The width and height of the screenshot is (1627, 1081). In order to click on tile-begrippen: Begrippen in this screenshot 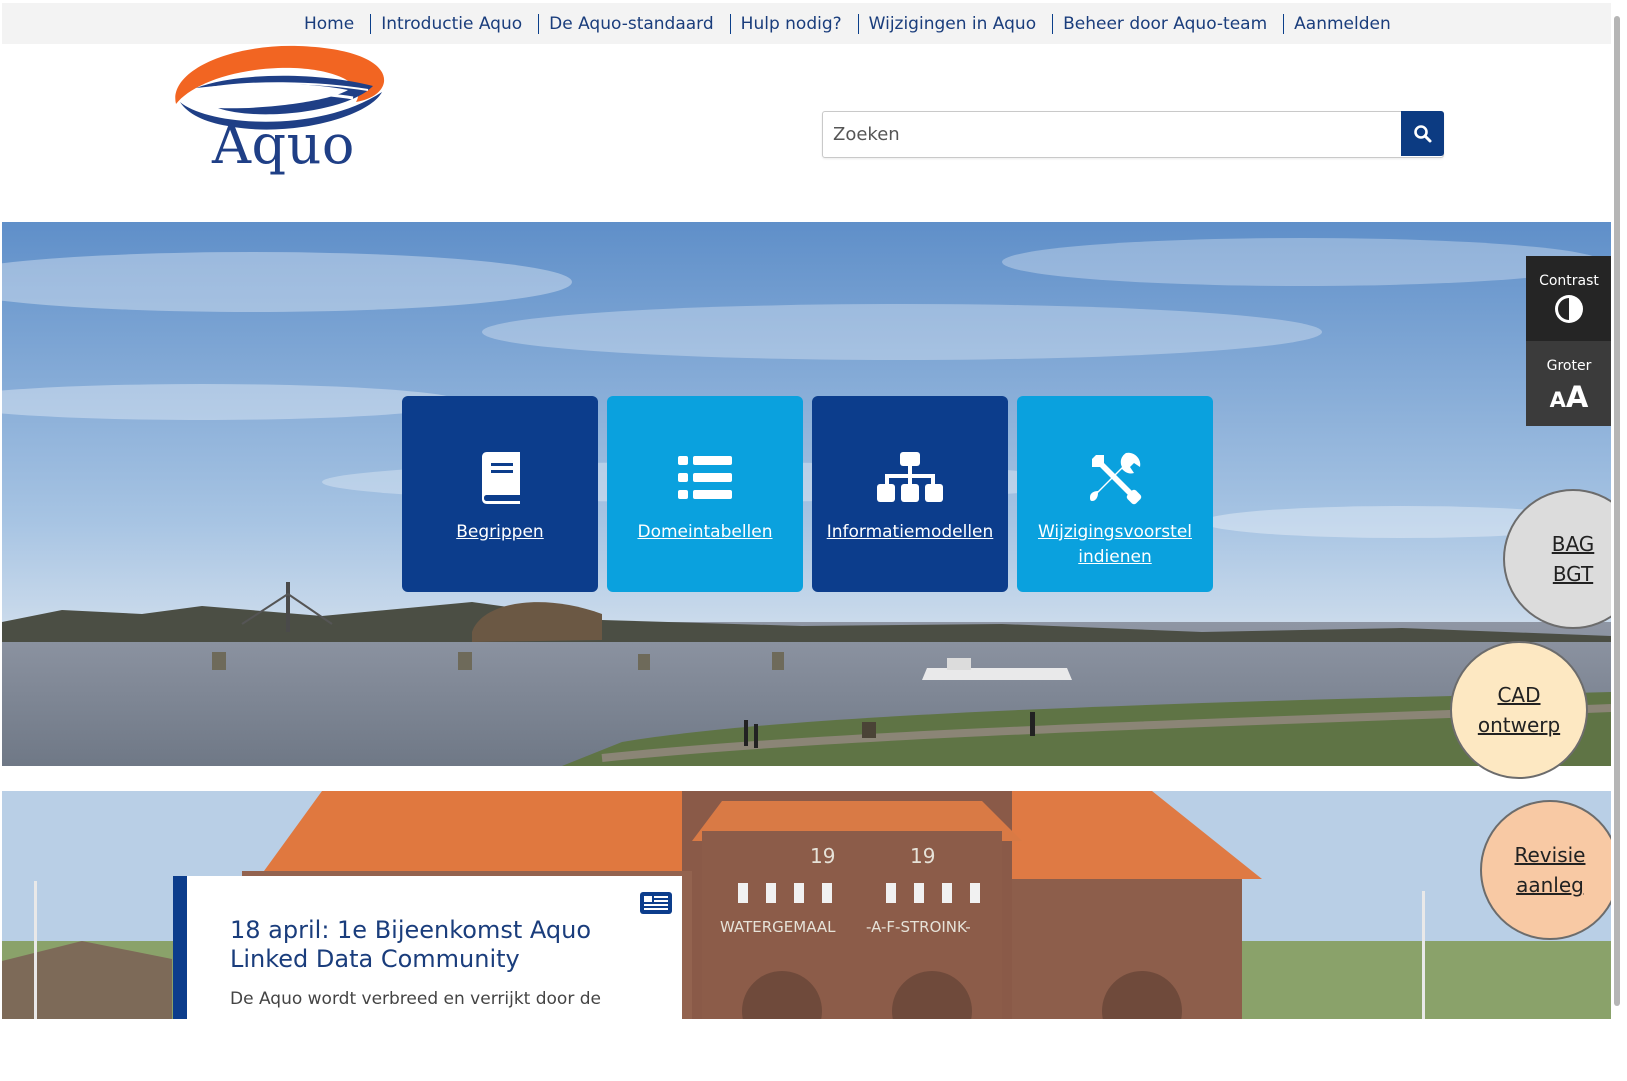, I will do `click(500, 494)`.